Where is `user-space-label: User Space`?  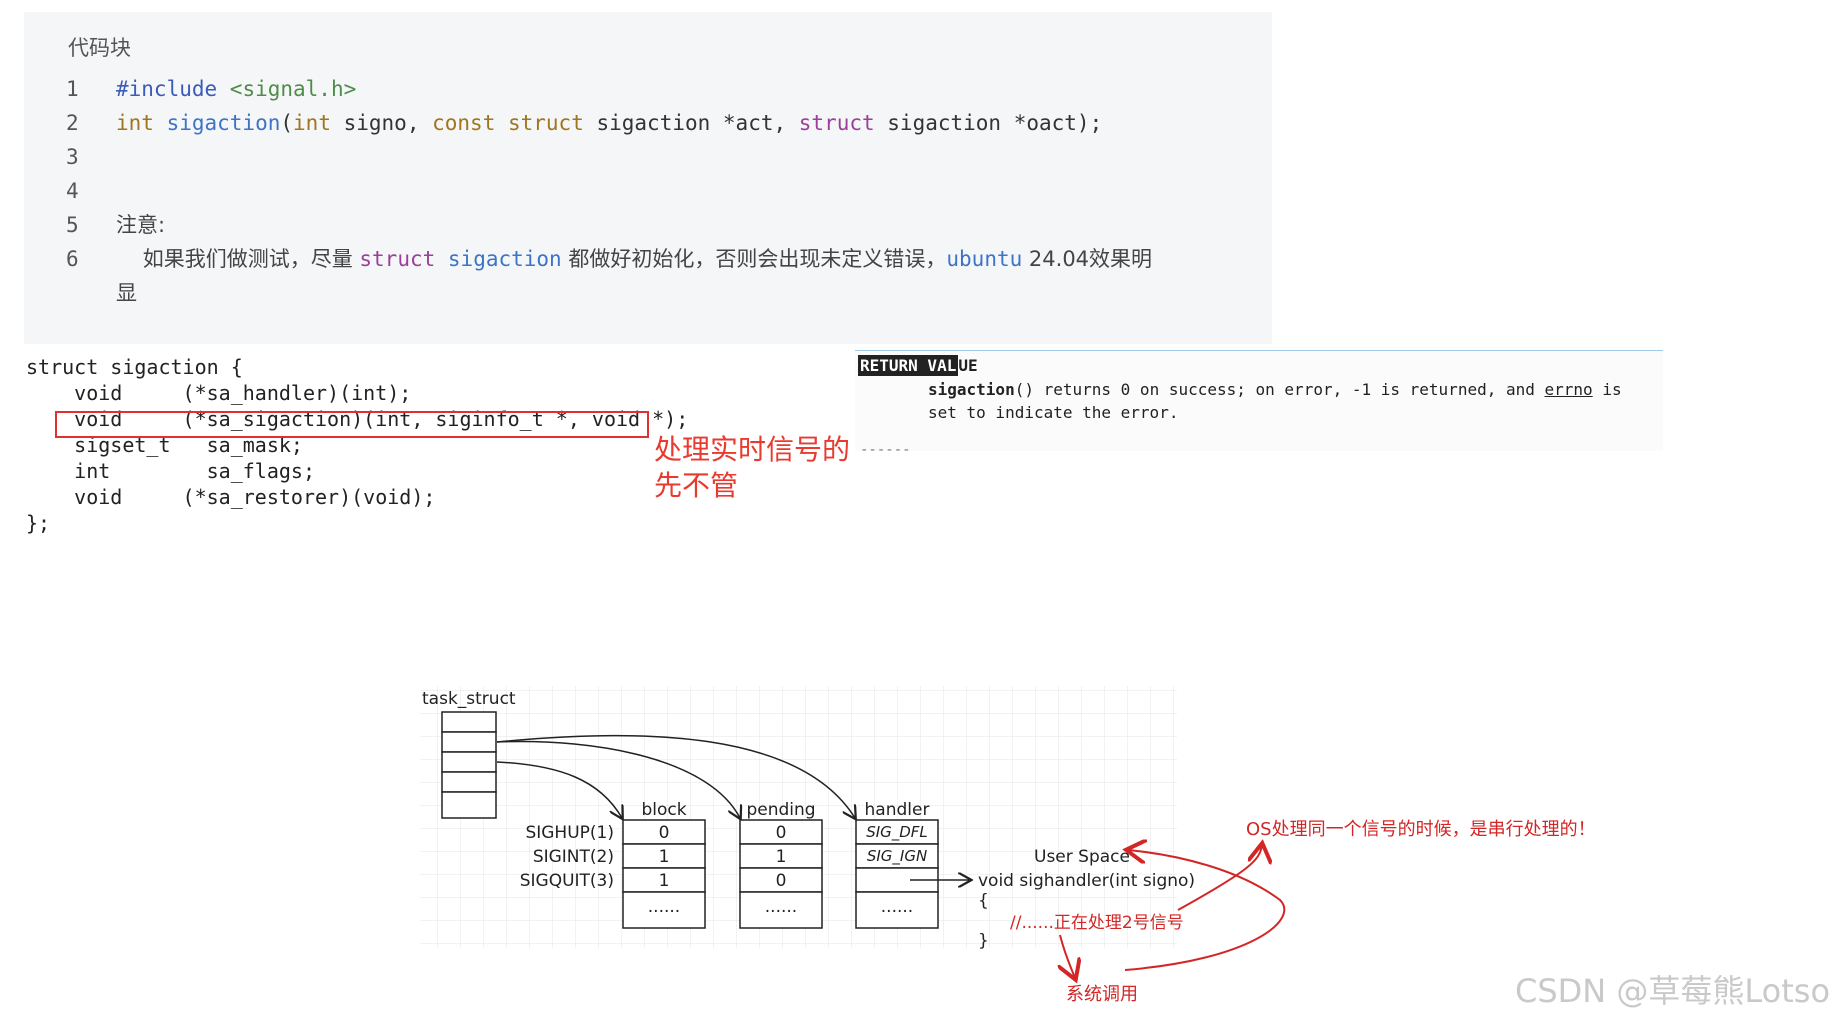
user-space-label: User Space is located at coordinates (1082, 857).